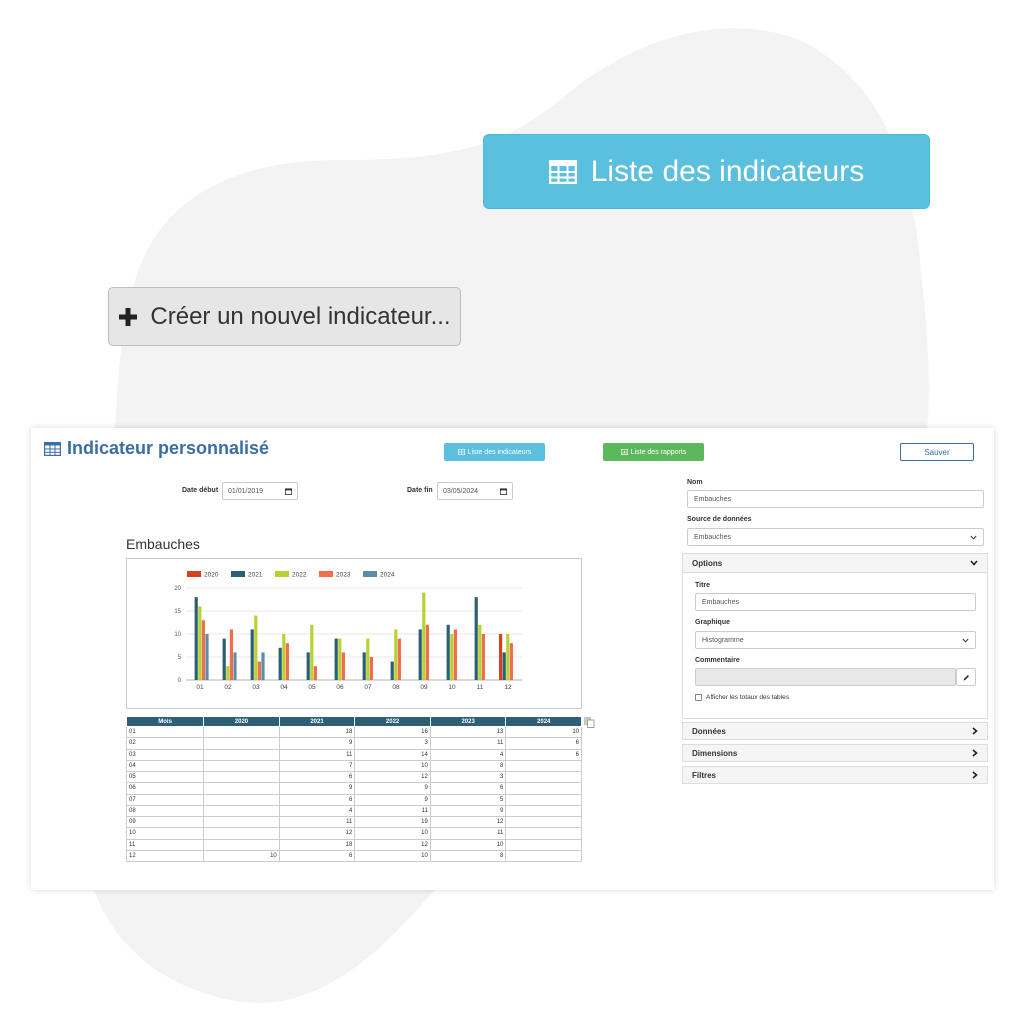  What do you see at coordinates (368, 687) in the screenshot?
I see `x-tick-label: 07` at bounding box center [368, 687].